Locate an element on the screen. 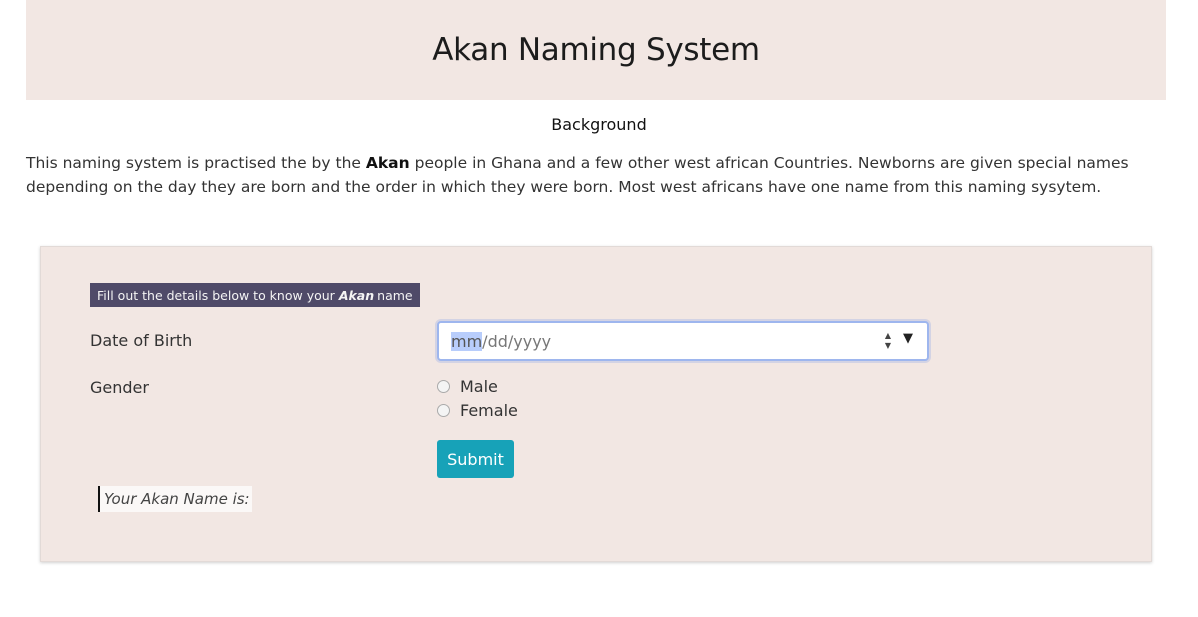 This screenshot has height=617, width=1198. dob-month-segment: mm is located at coordinates (467, 341).